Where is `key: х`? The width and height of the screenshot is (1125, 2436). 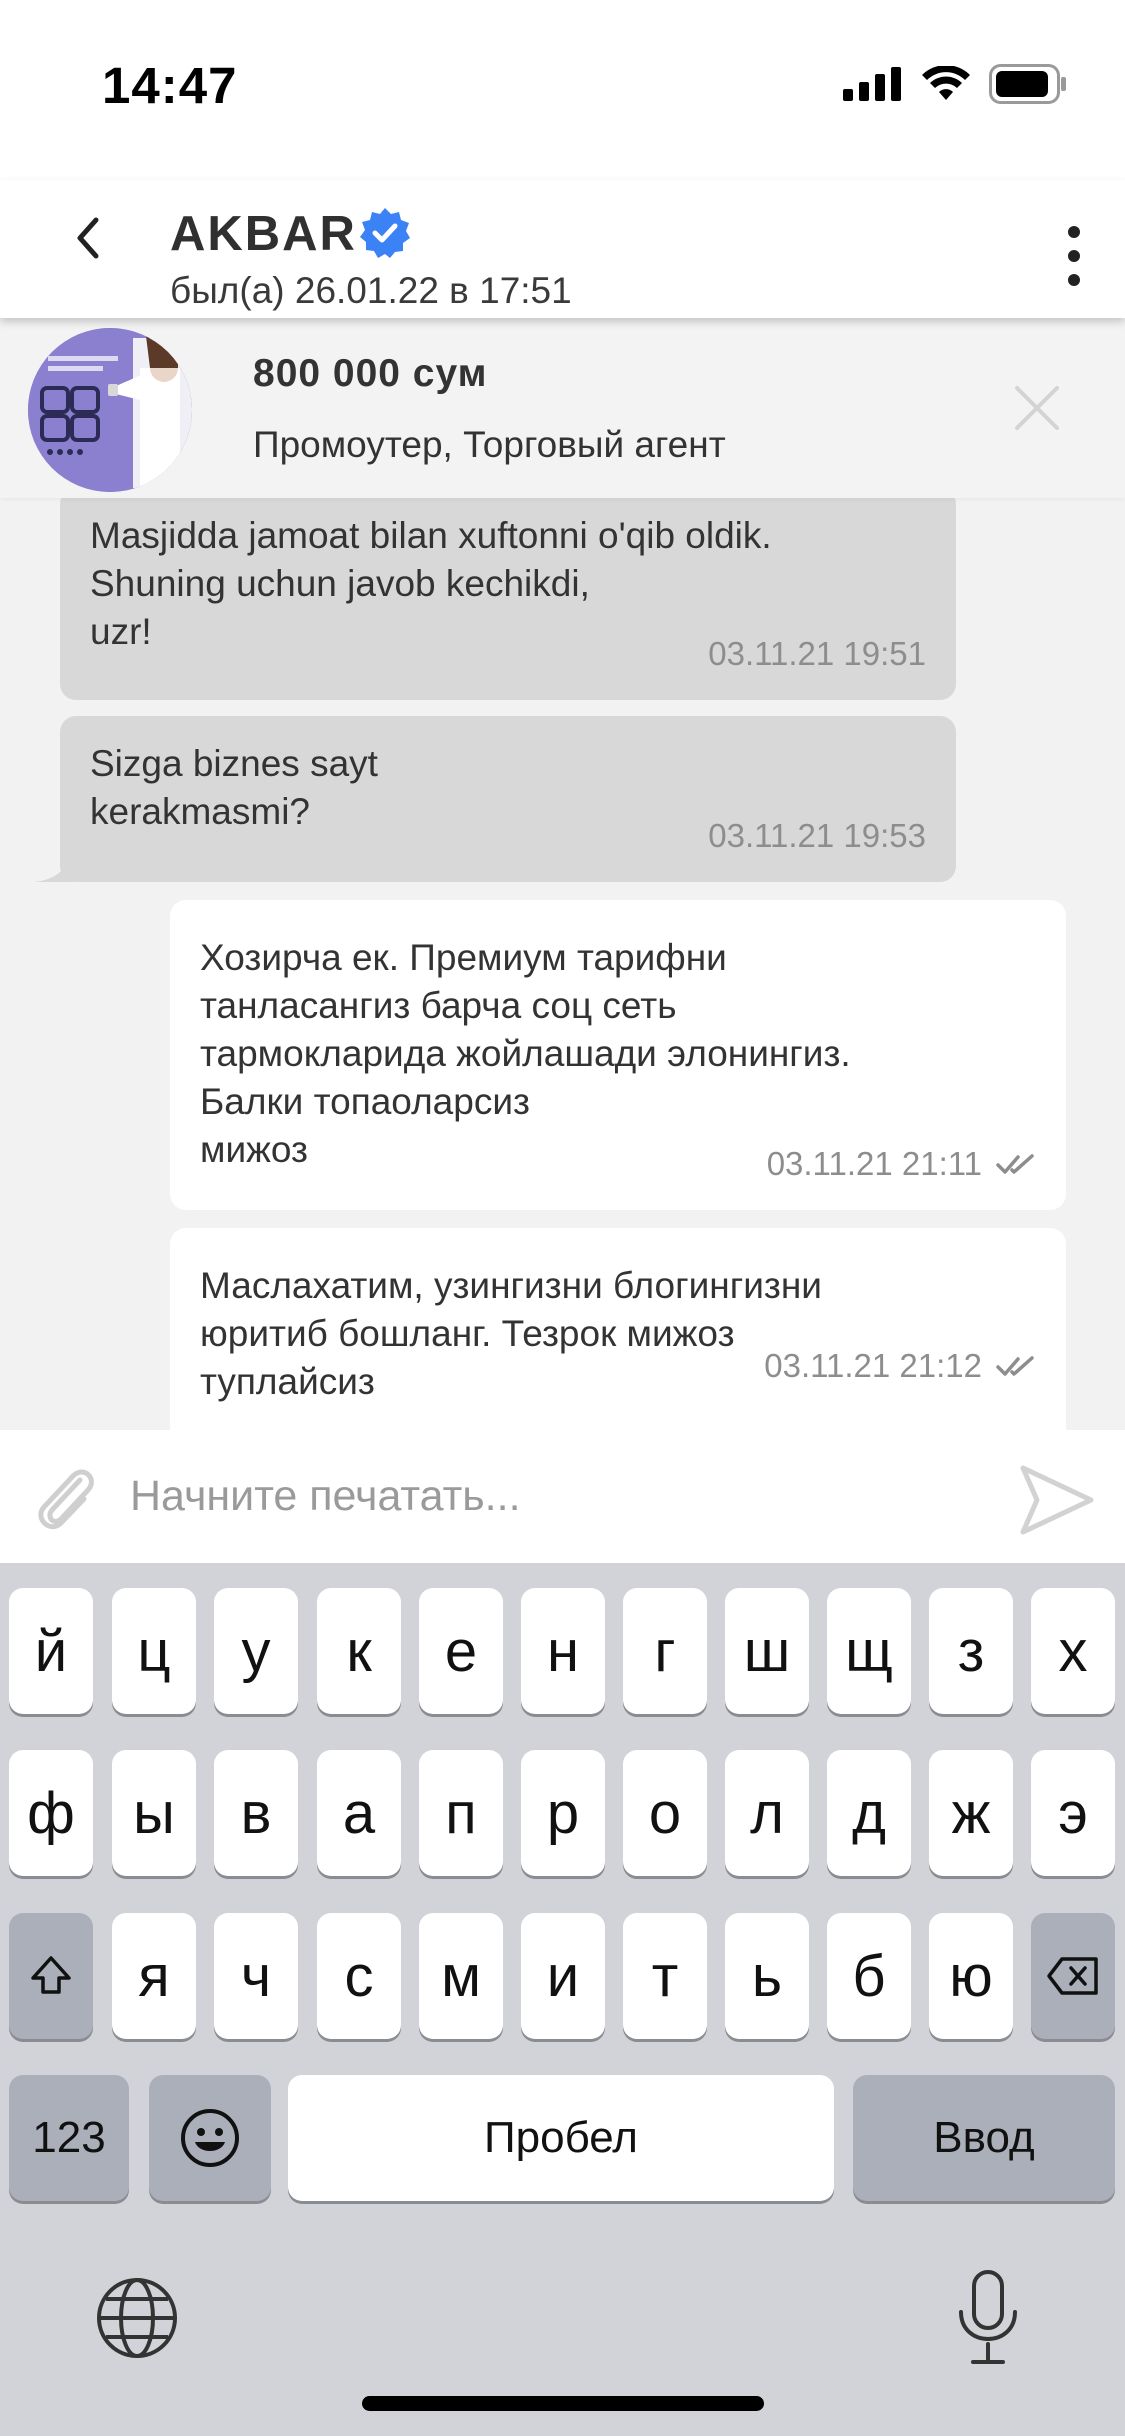 key: х is located at coordinates (1073, 1651).